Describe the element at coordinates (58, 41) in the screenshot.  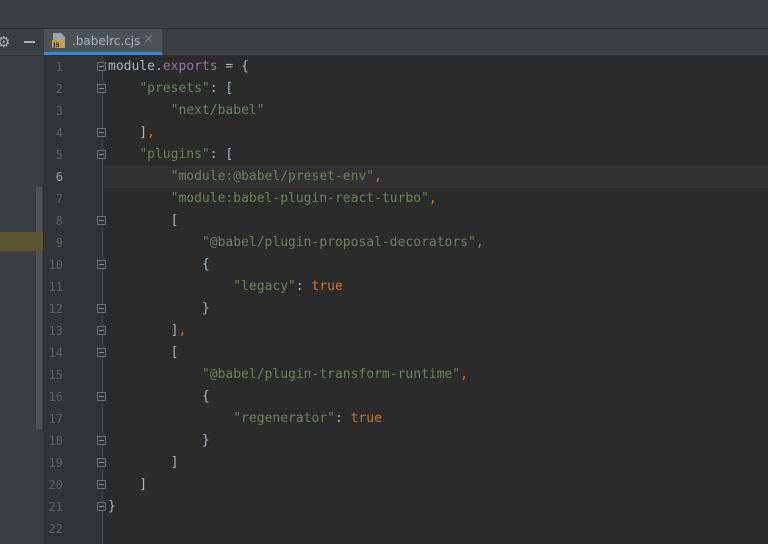
I see `js-file-icon: JS` at that location.